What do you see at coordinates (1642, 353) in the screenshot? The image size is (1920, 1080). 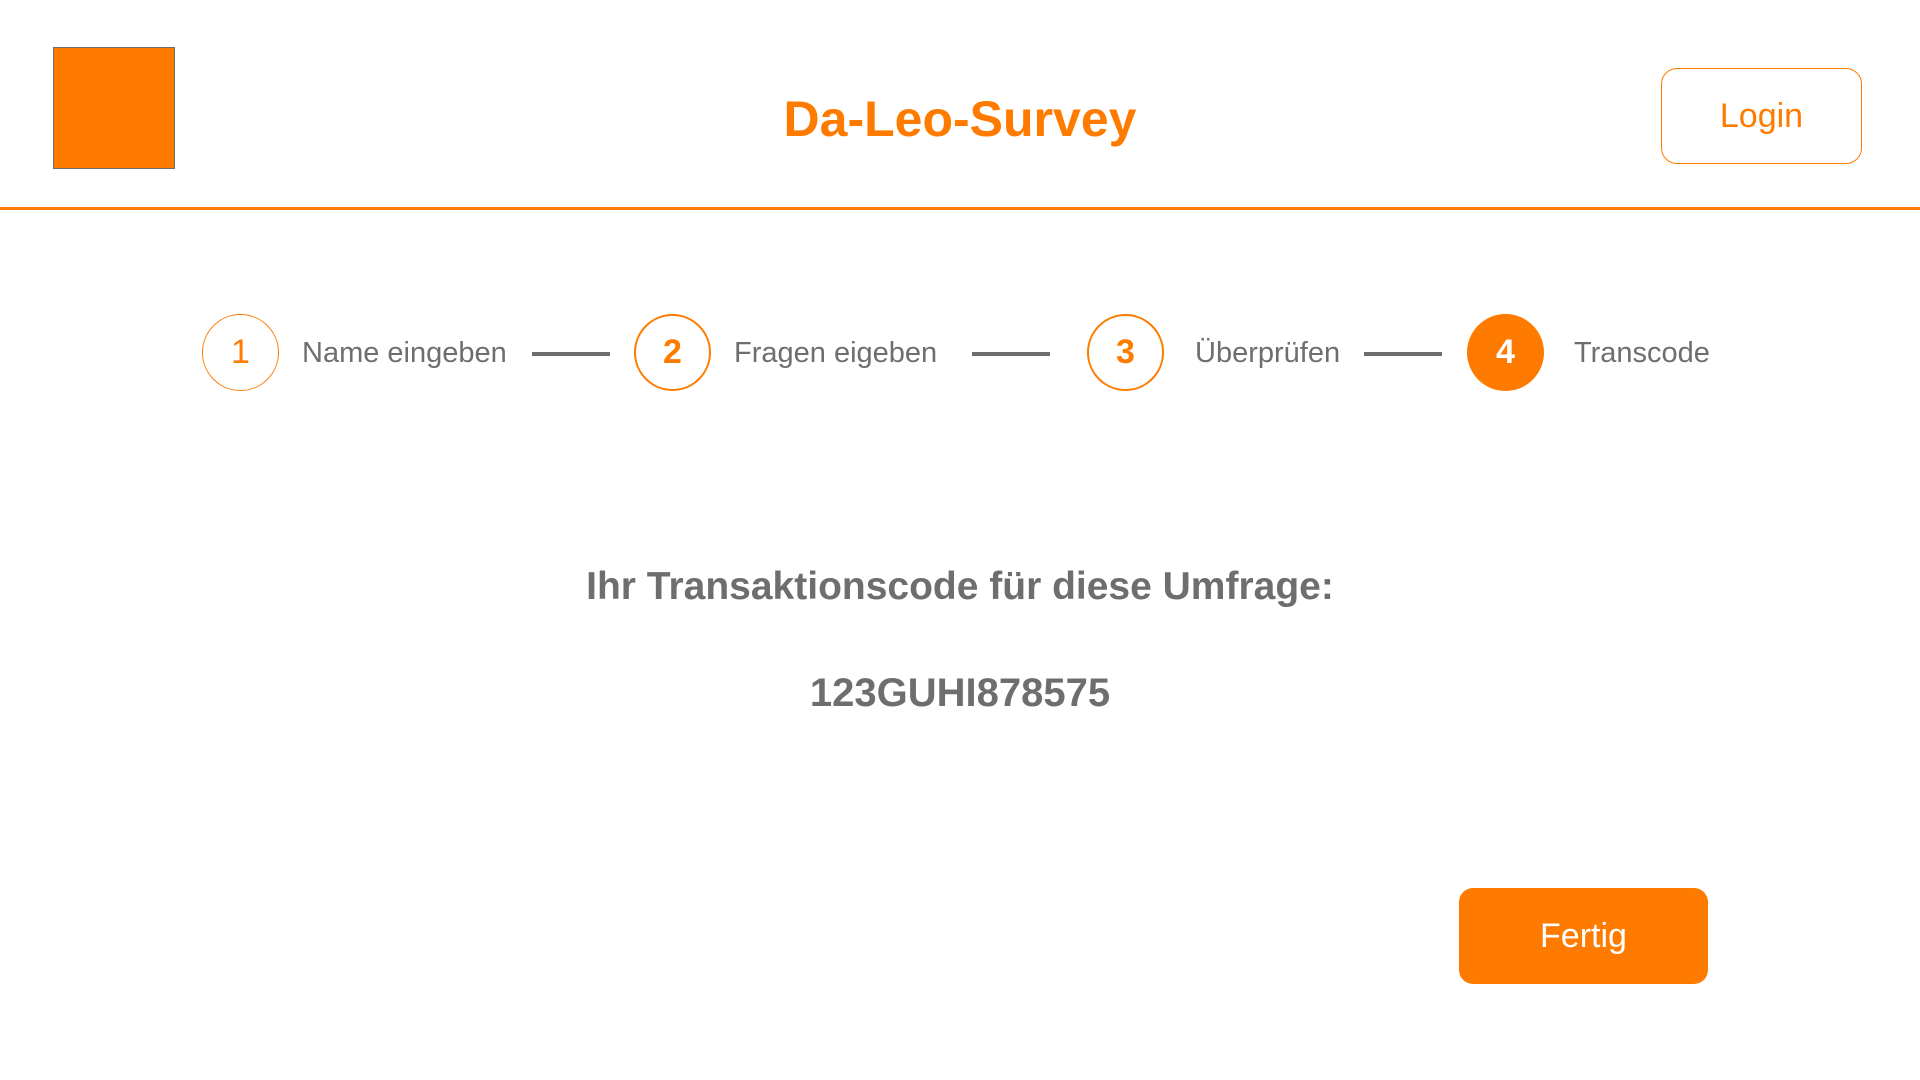 I see `step-4-label: Transcode` at bounding box center [1642, 353].